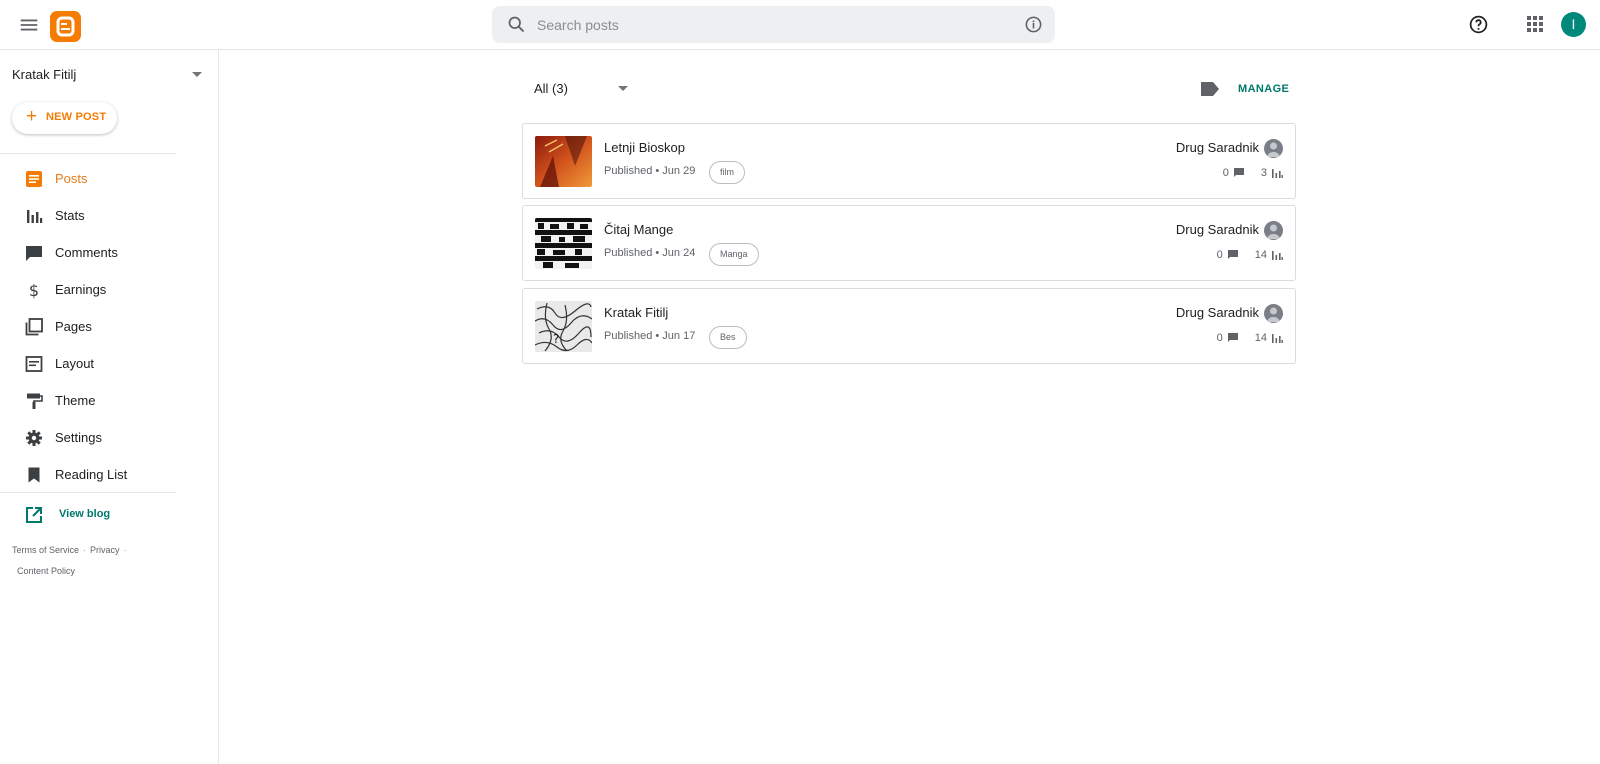 This screenshot has height=764, width=1600. What do you see at coordinates (734, 254) in the screenshot?
I see `post-tag: Manga` at bounding box center [734, 254].